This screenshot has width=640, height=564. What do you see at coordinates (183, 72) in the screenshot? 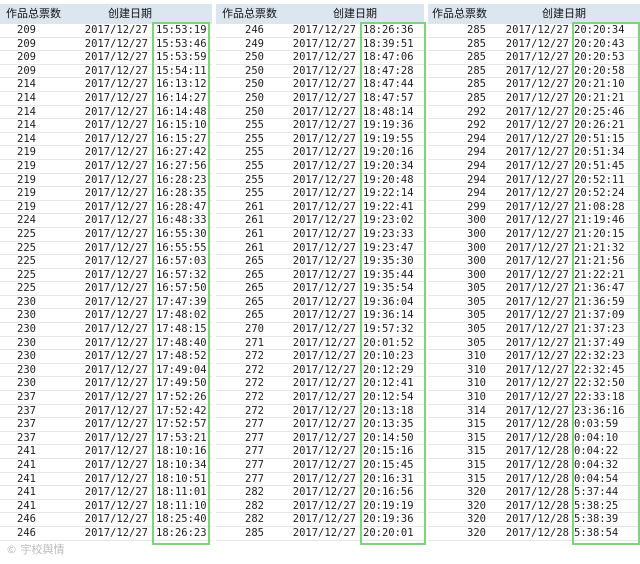
I see `time-cell: 15:54:11` at bounding box center [183, 72].